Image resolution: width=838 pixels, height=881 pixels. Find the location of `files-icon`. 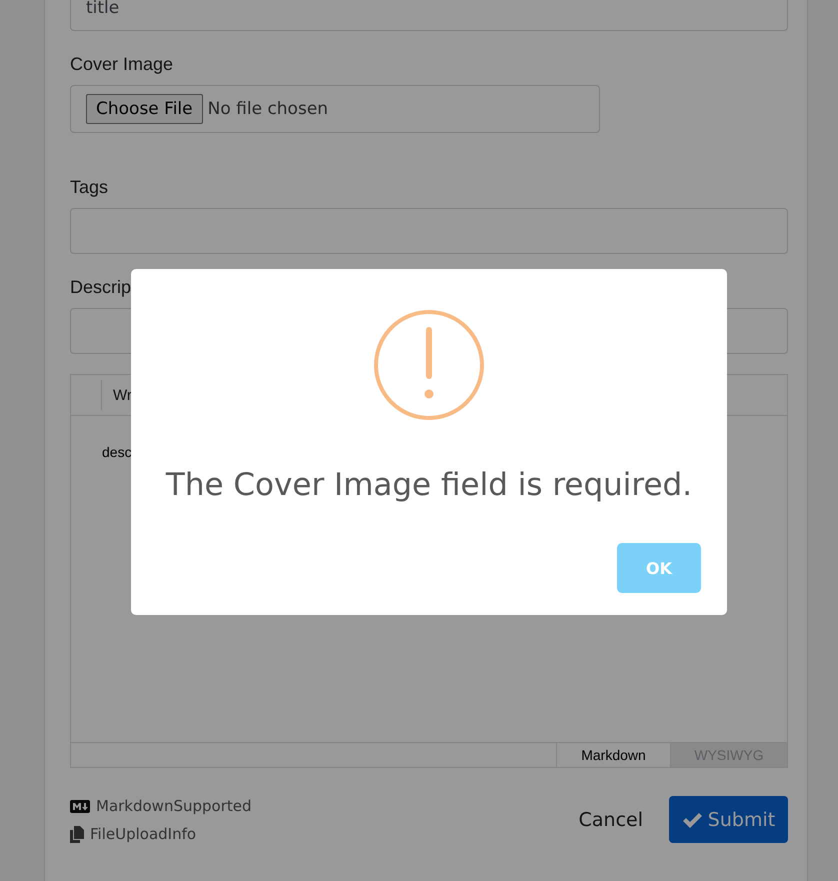

files-icon is located at coordinates (77, 834).